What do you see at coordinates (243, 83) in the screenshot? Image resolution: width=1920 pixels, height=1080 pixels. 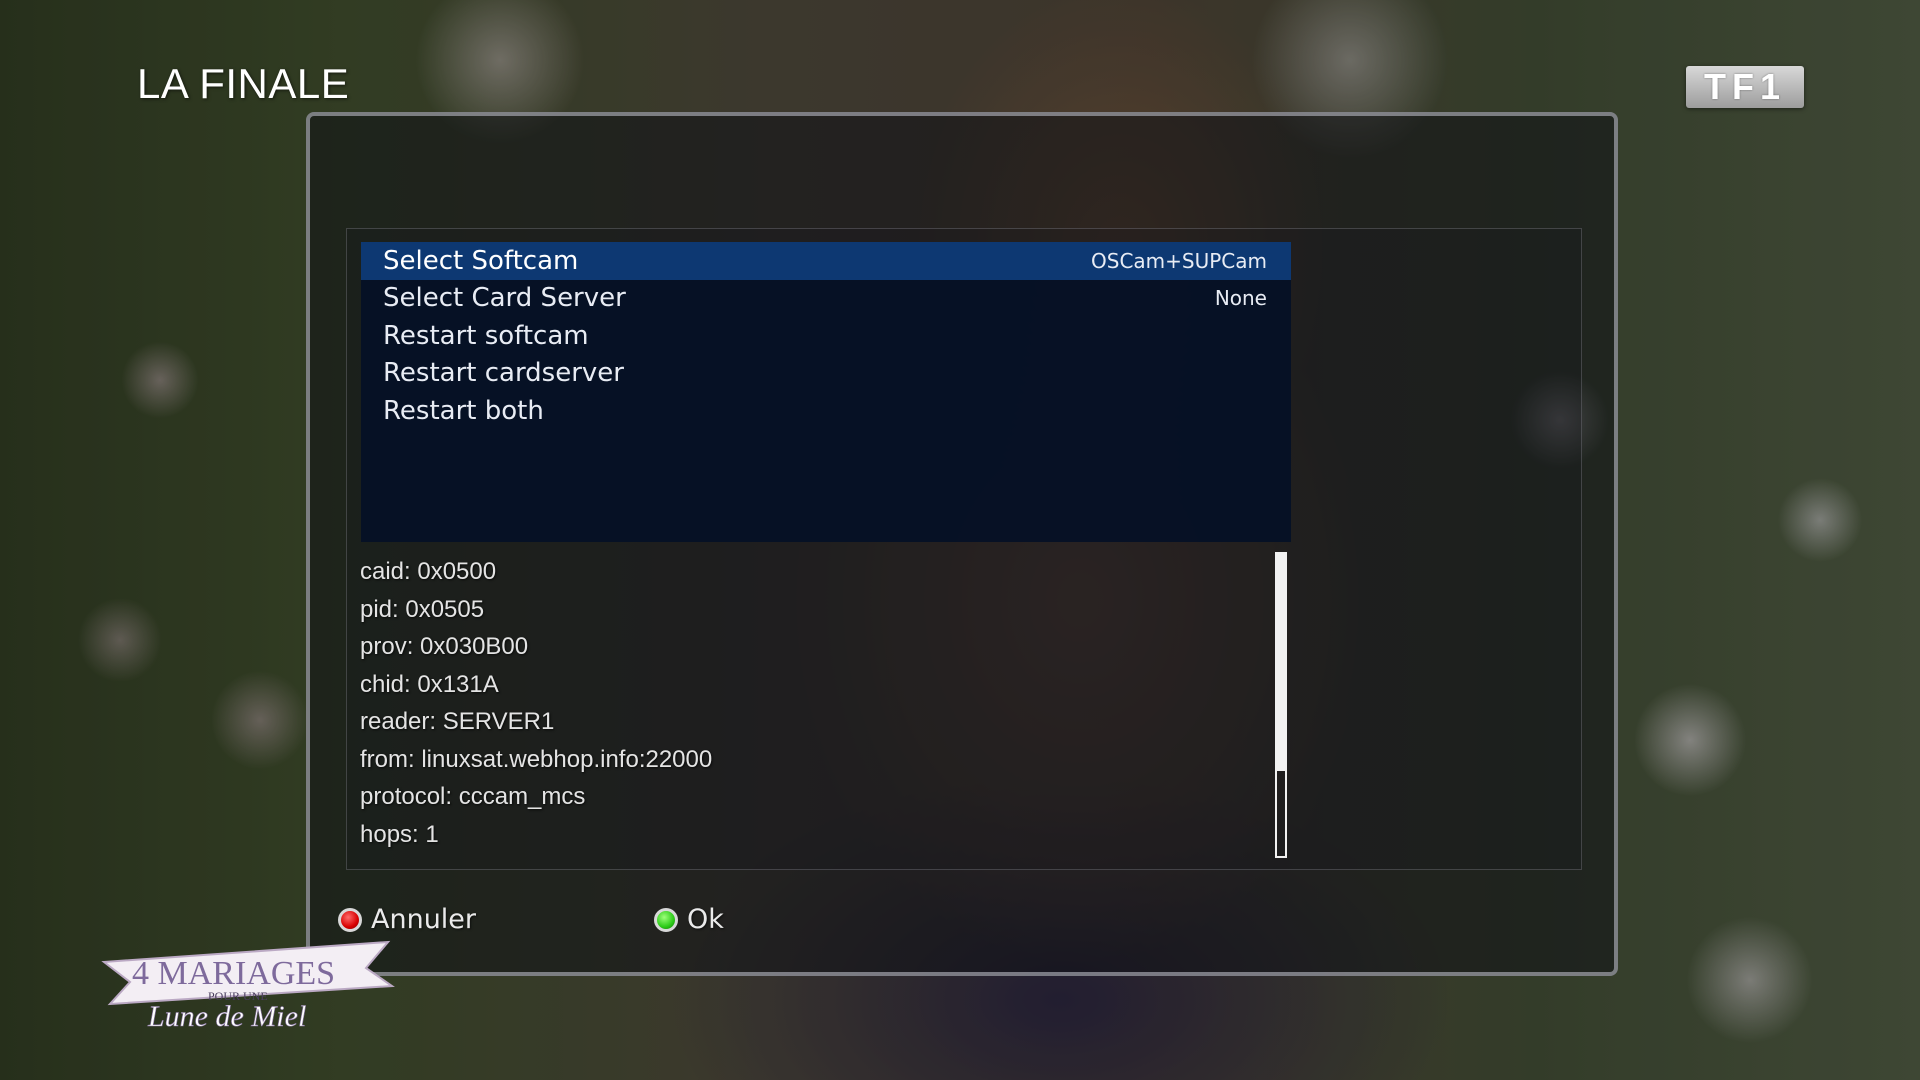 I see `program-title: LA FINALE` at bounding box center [243, 83].